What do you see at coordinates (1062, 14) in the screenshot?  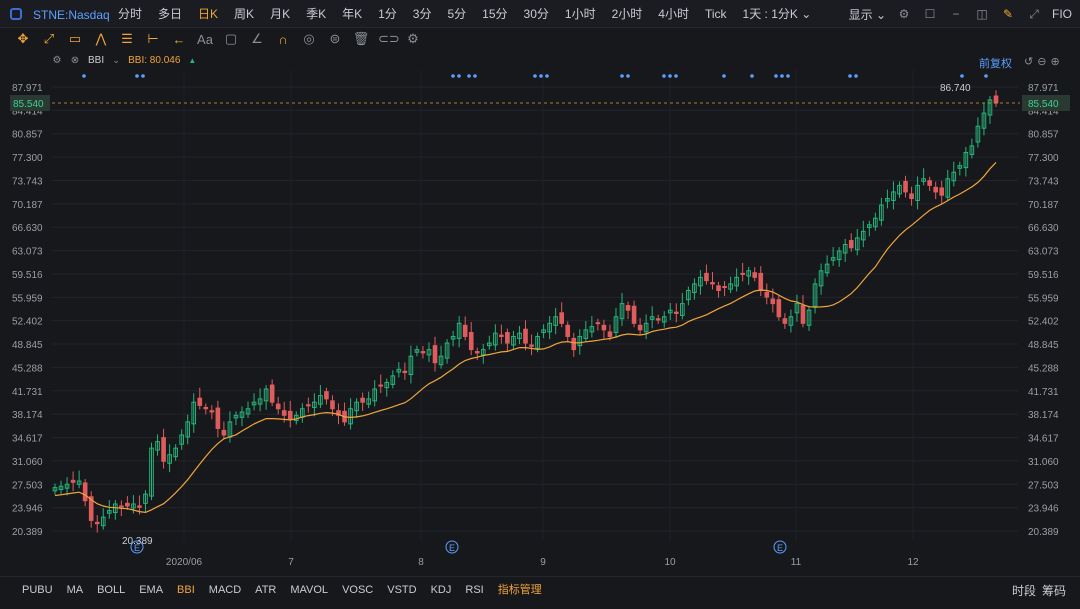 I see `fio-label: FIO` at bounding box center [1062, 14].